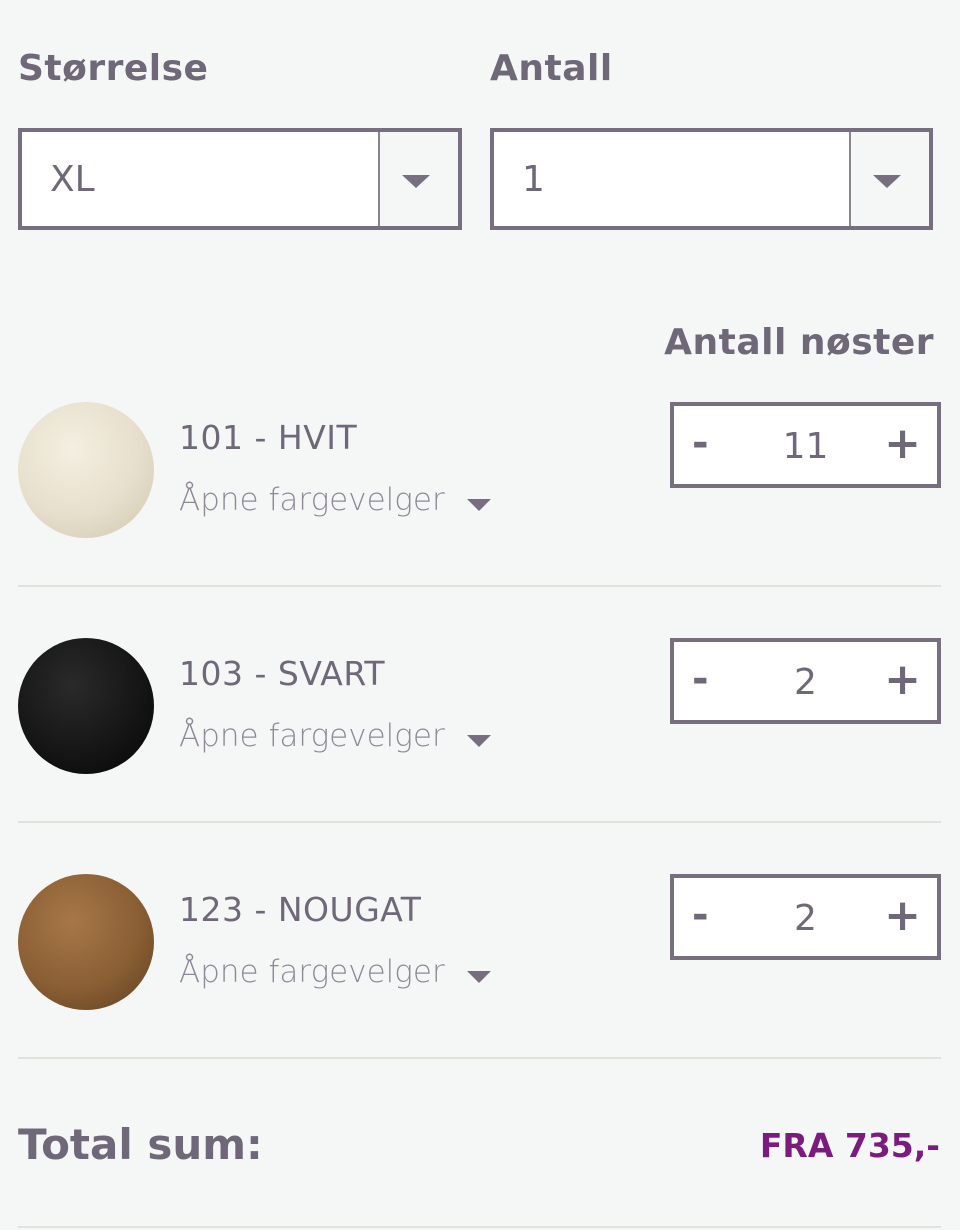 The width and height of the screenshot is (960, 1230). Describe the element at coordinates (282, 673) in the screenshot. I see `yarn-name: 103 - SVART` at that location.